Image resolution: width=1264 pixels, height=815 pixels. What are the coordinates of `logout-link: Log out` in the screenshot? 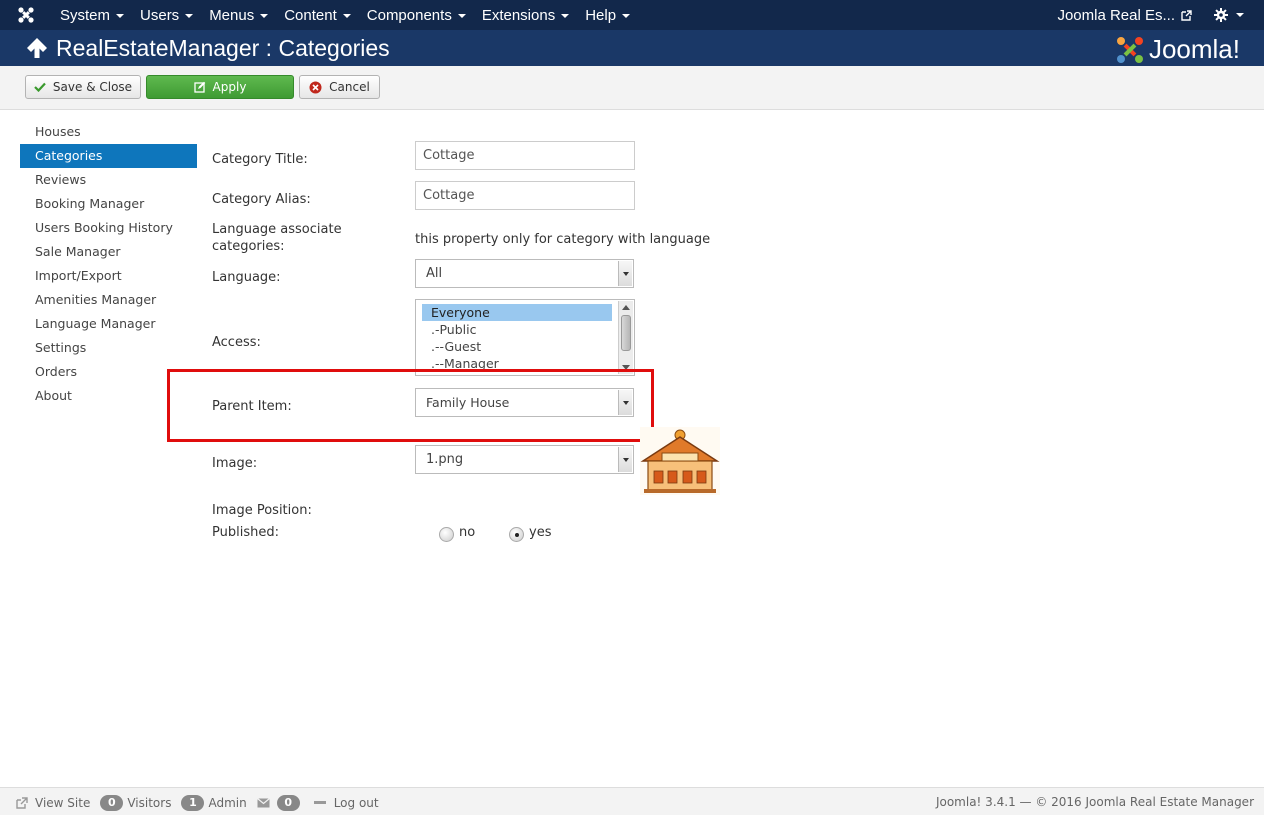 It's located at (346, 803).